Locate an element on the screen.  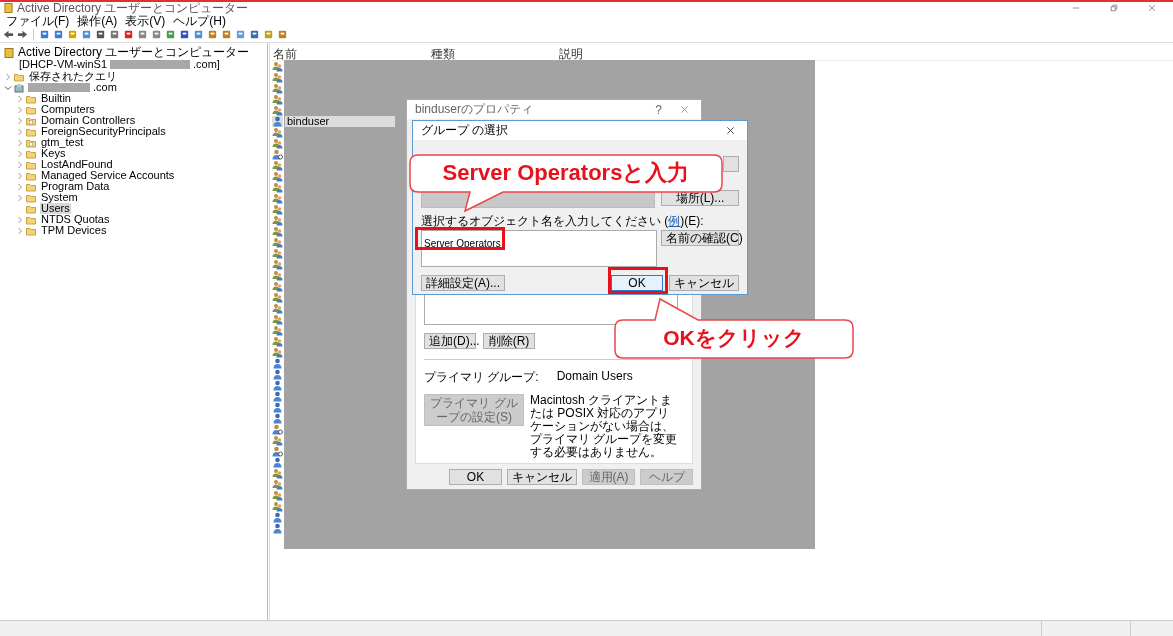
column-header: 種類 is located at coordinates (443, 54).